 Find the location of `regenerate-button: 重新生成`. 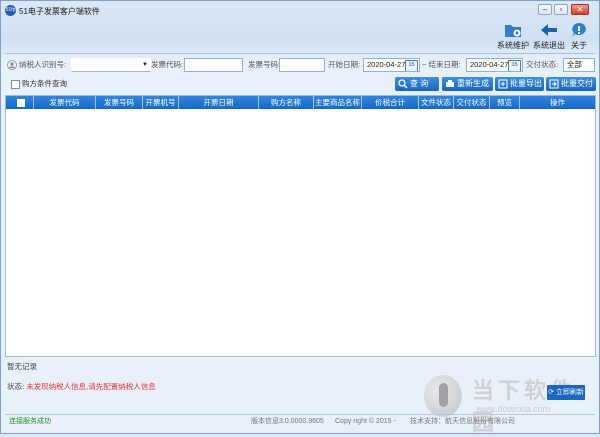

regenerate-button: 重新生成 is located at coordinates (467, 84).